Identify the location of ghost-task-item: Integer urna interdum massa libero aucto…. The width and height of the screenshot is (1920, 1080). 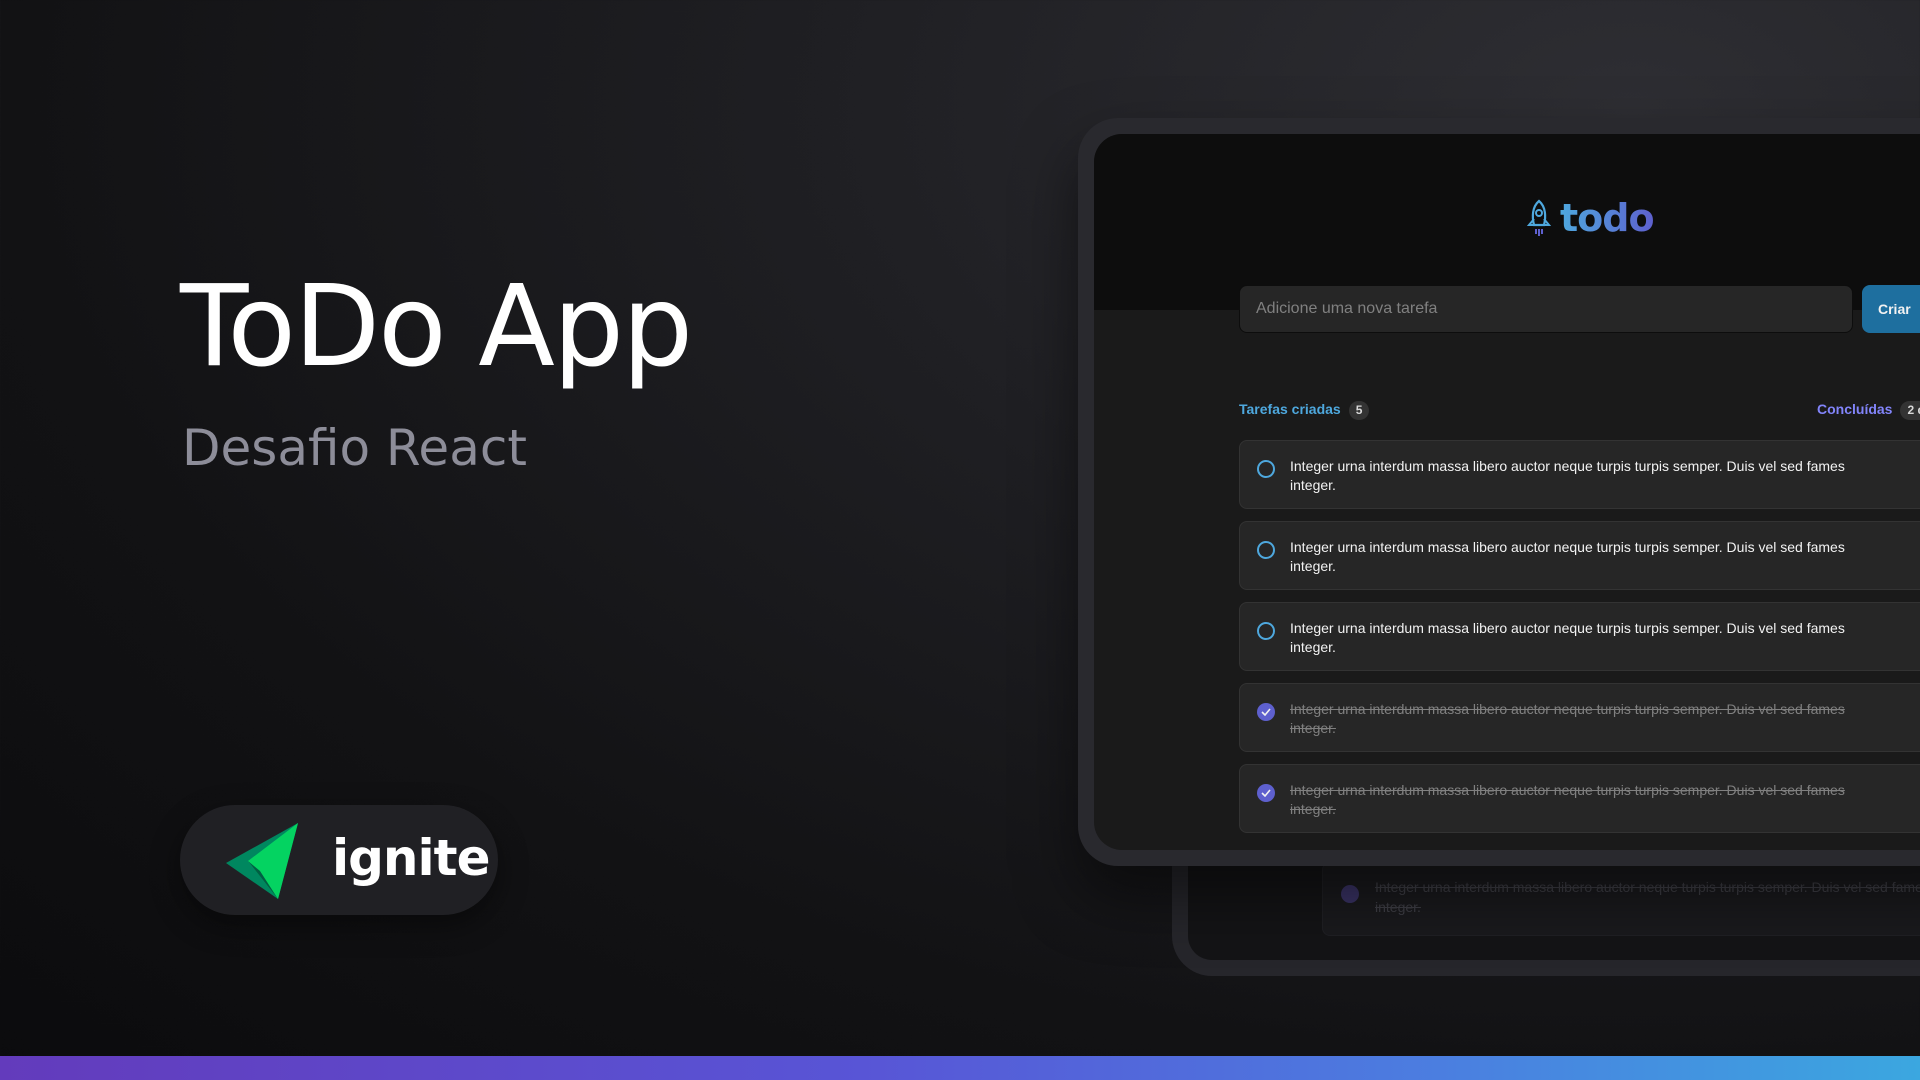
(1621, 899).